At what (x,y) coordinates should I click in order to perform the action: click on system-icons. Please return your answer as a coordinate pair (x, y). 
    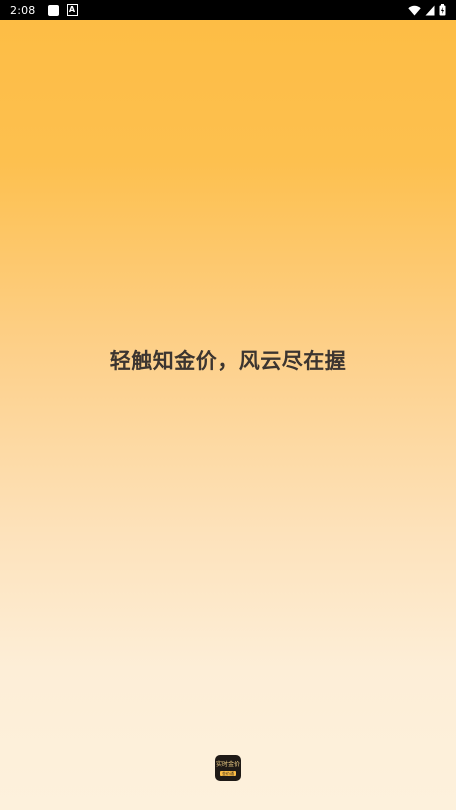
    Looking at the image, I should click on (427, 10).